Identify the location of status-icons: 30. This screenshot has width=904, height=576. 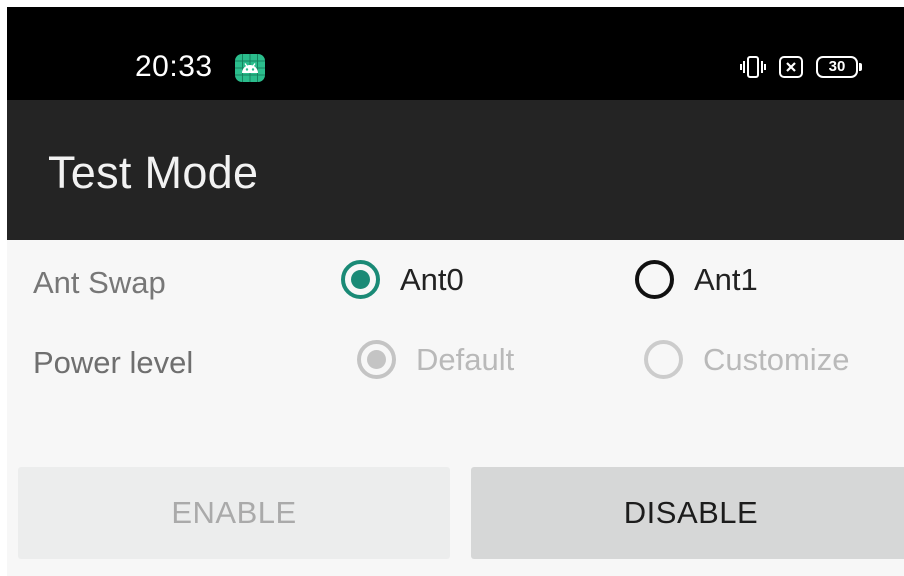
(801, 67).